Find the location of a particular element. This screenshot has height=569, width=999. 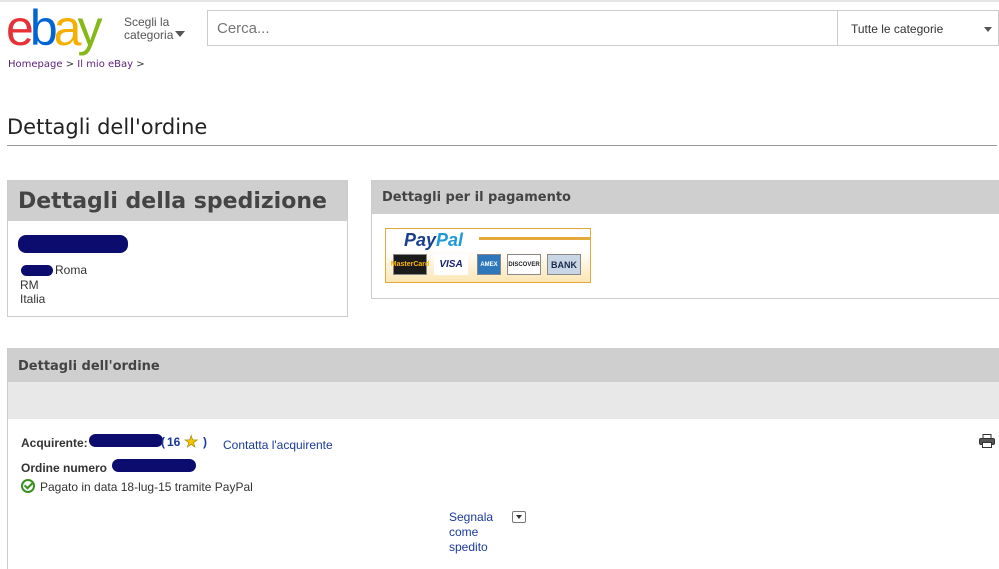

mark-shipped-link: Segnala come spedito is located at coordinates (471, 532).